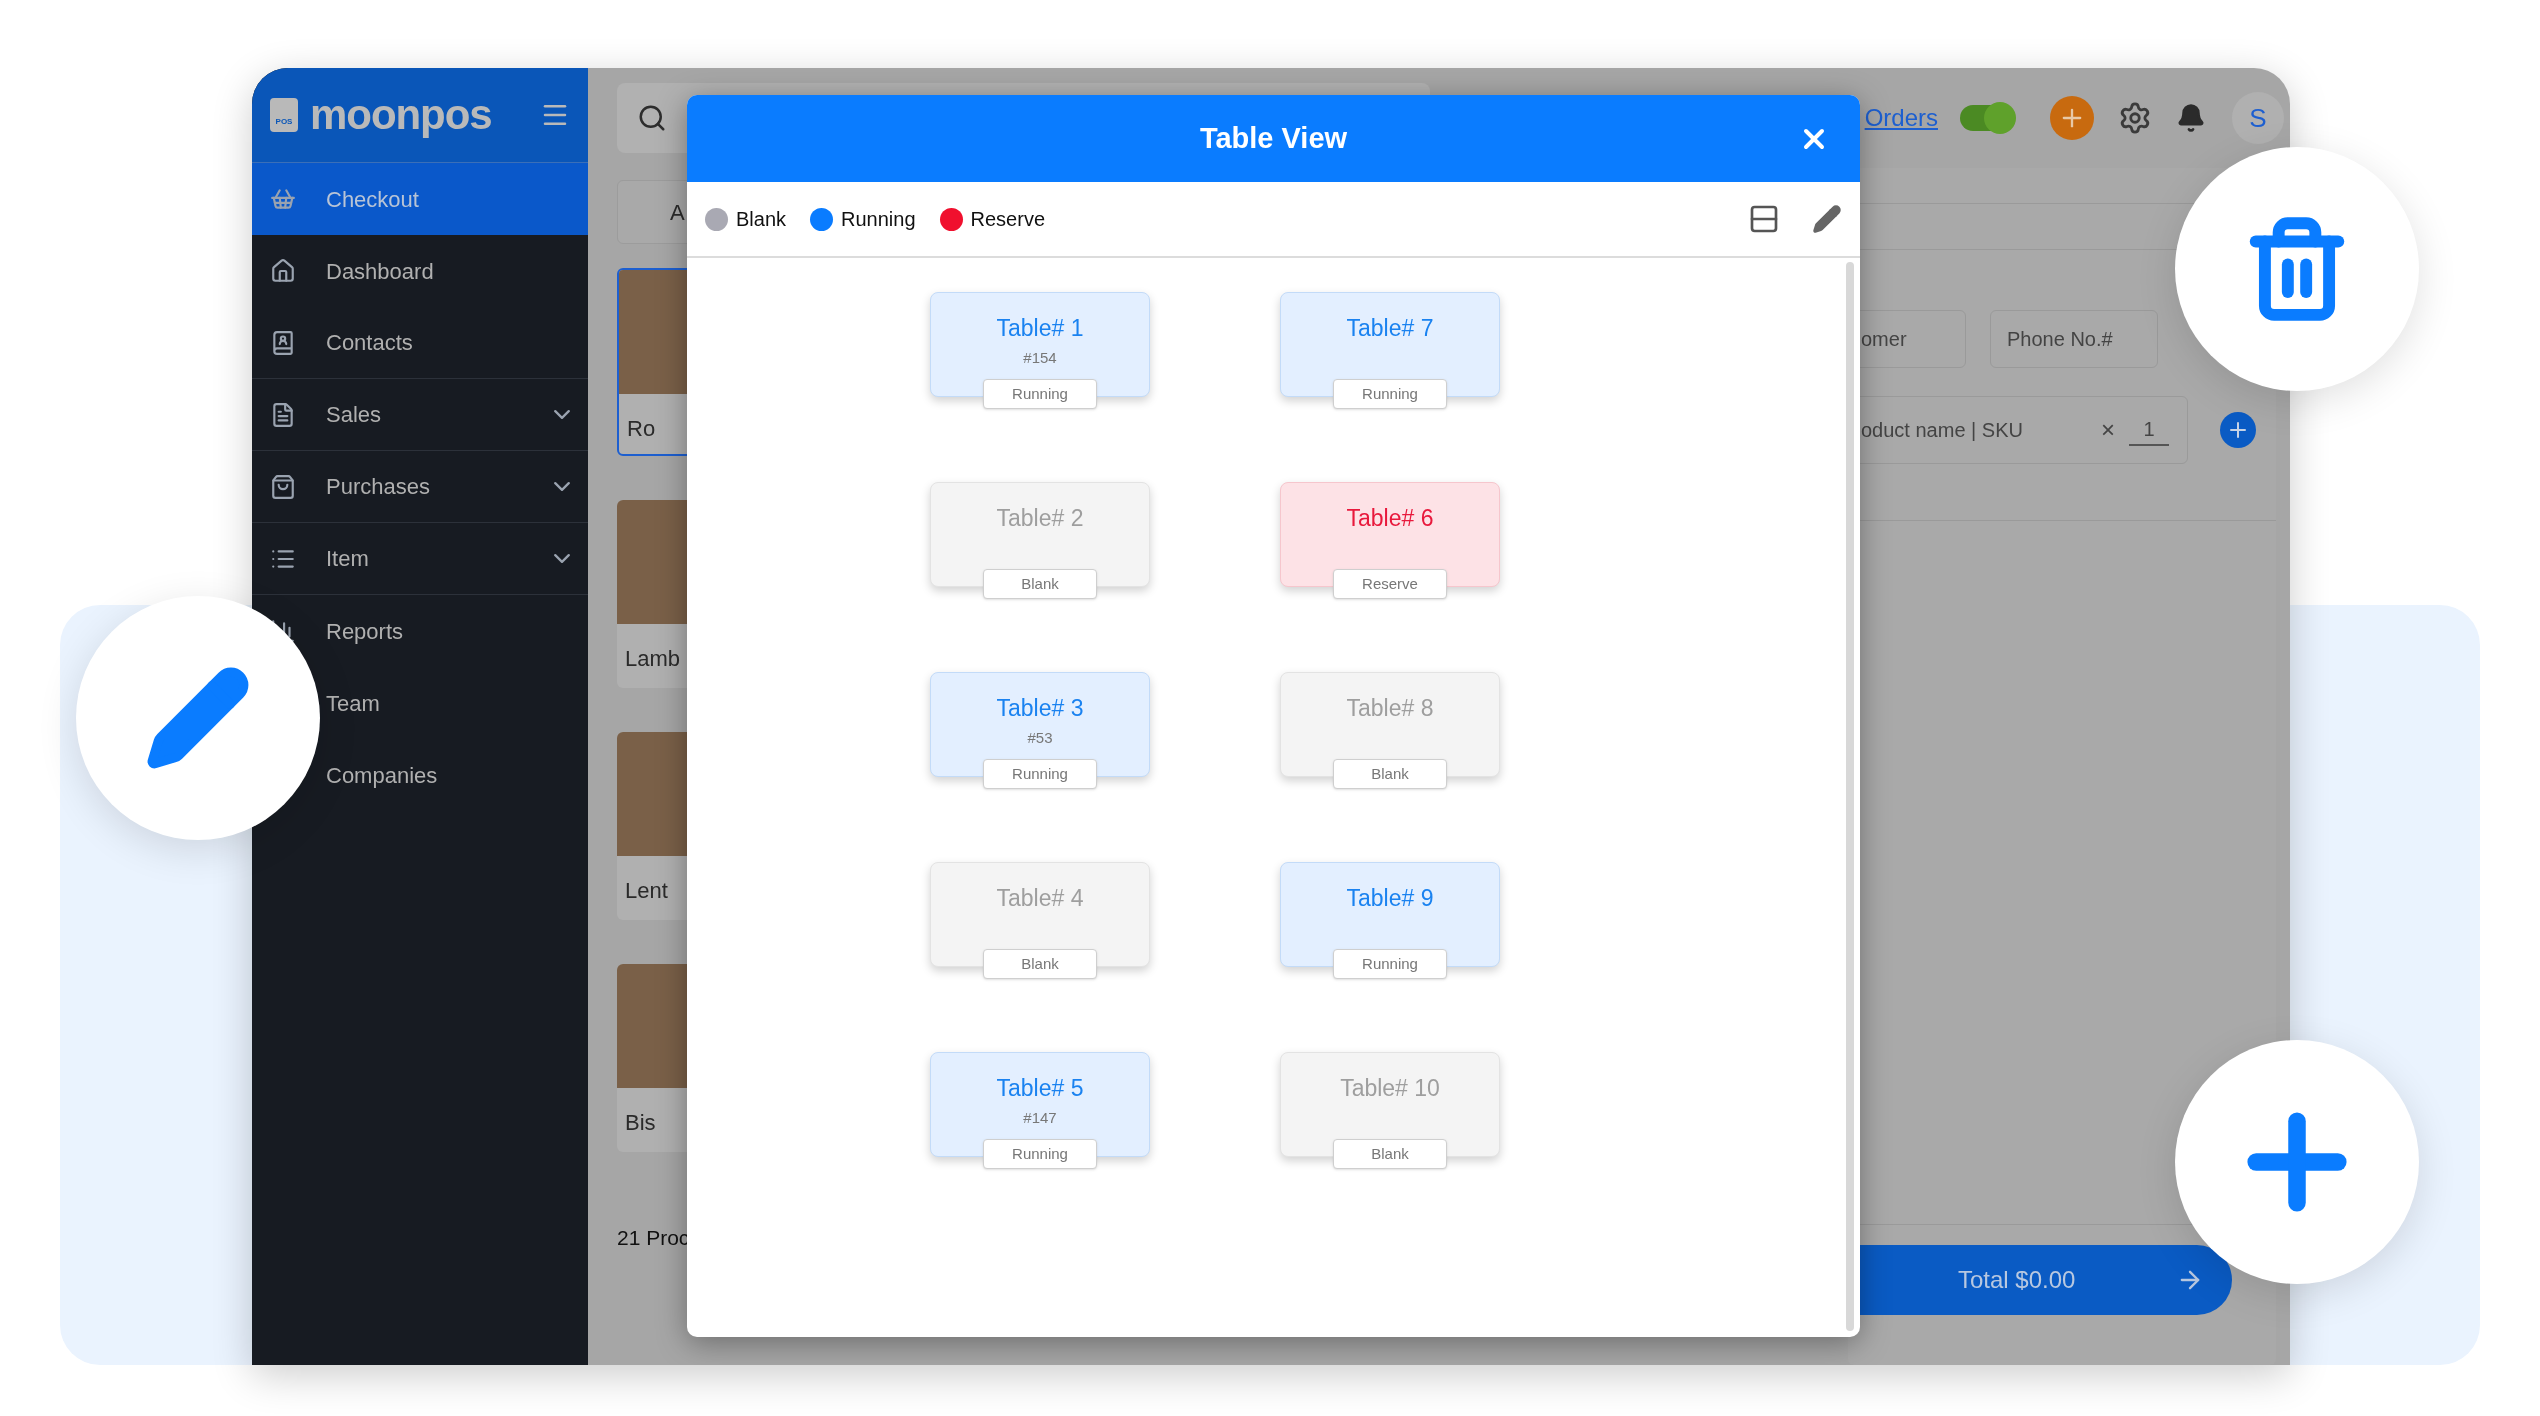 The width and height of the screenshot is (2540, 1416). Describe the element at coordinates (420, 199) in the screenshot. I see `sidebar-item: Checkout` at that location.